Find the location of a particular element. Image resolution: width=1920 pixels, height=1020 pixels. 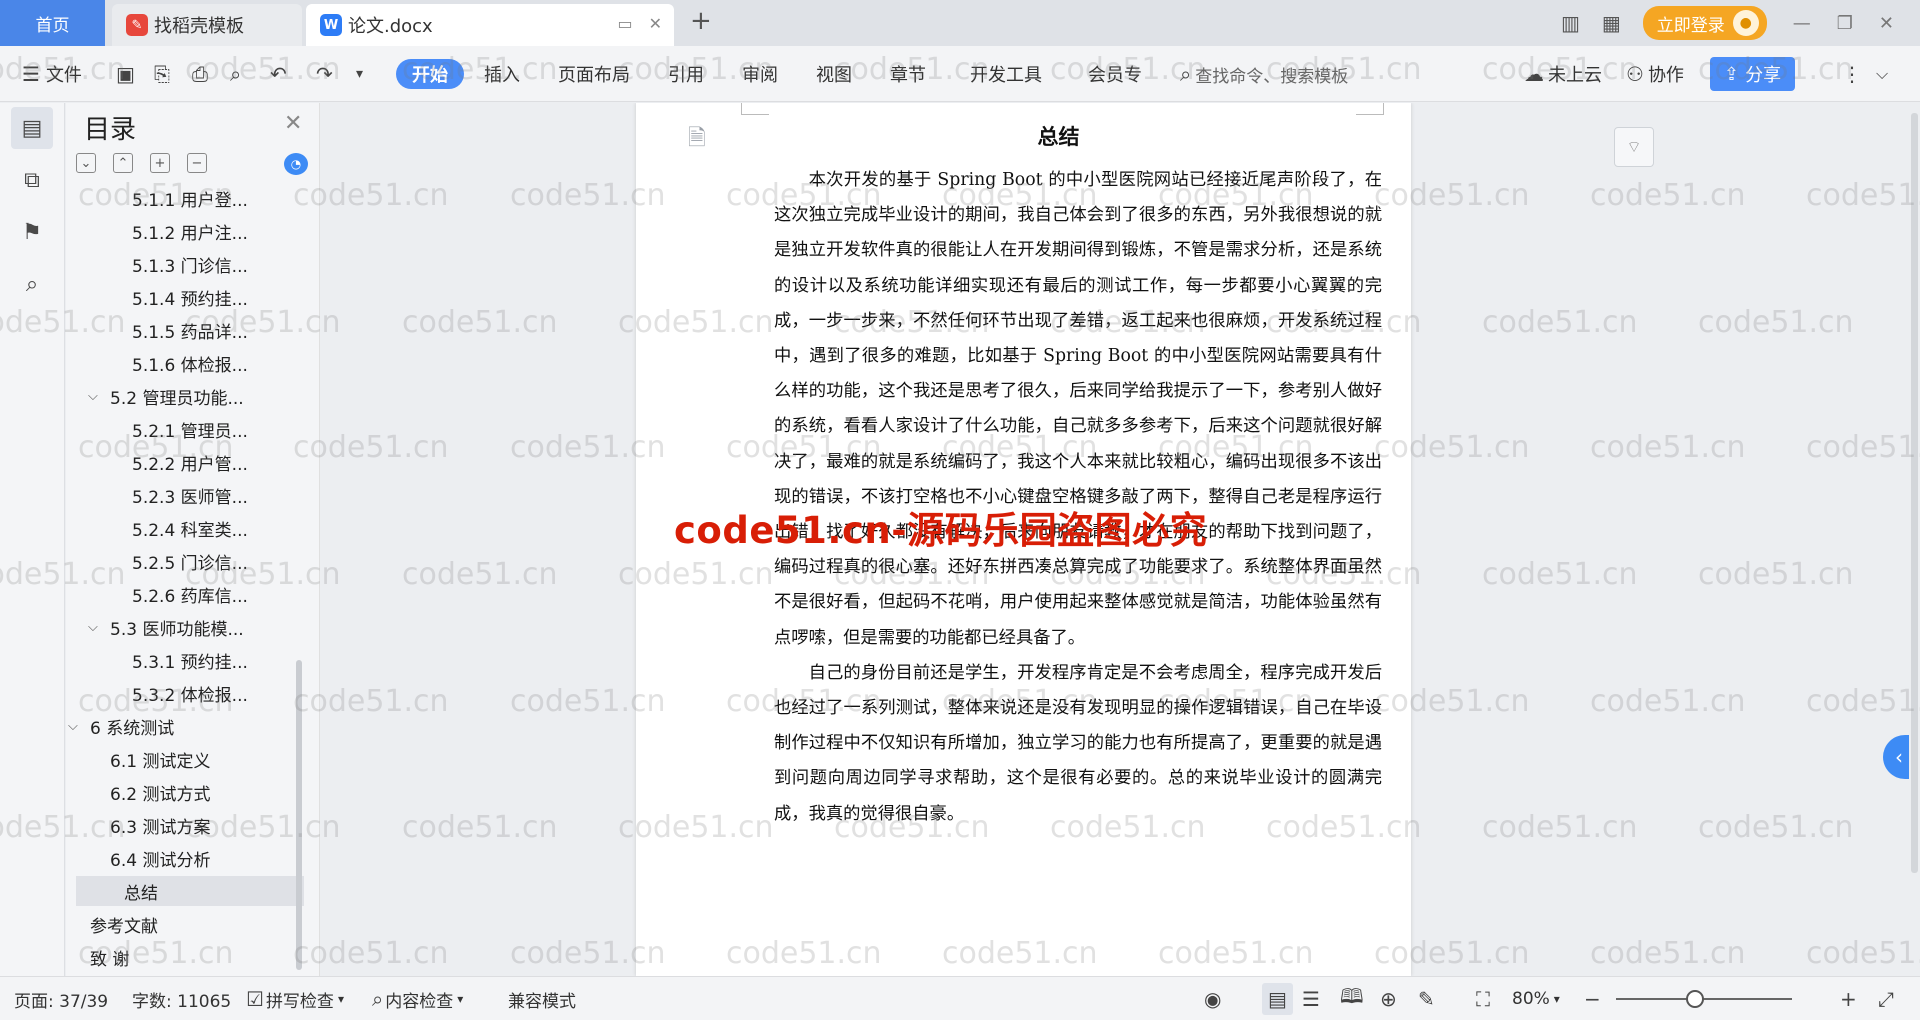

tab-review: 审阅 is located at coordinates (760, 74).